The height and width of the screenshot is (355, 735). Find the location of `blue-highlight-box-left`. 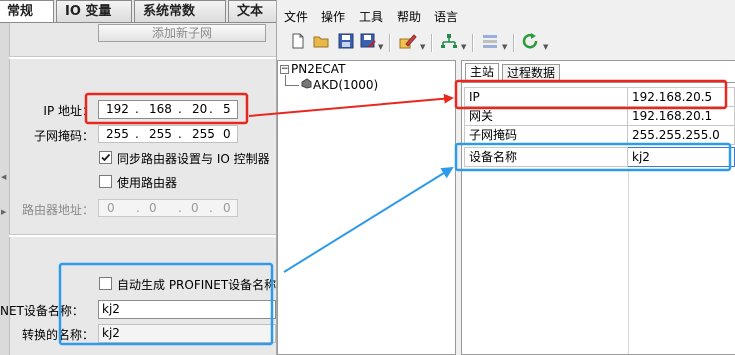

blue-highlight-box-left is located at coordinates (166, 304).